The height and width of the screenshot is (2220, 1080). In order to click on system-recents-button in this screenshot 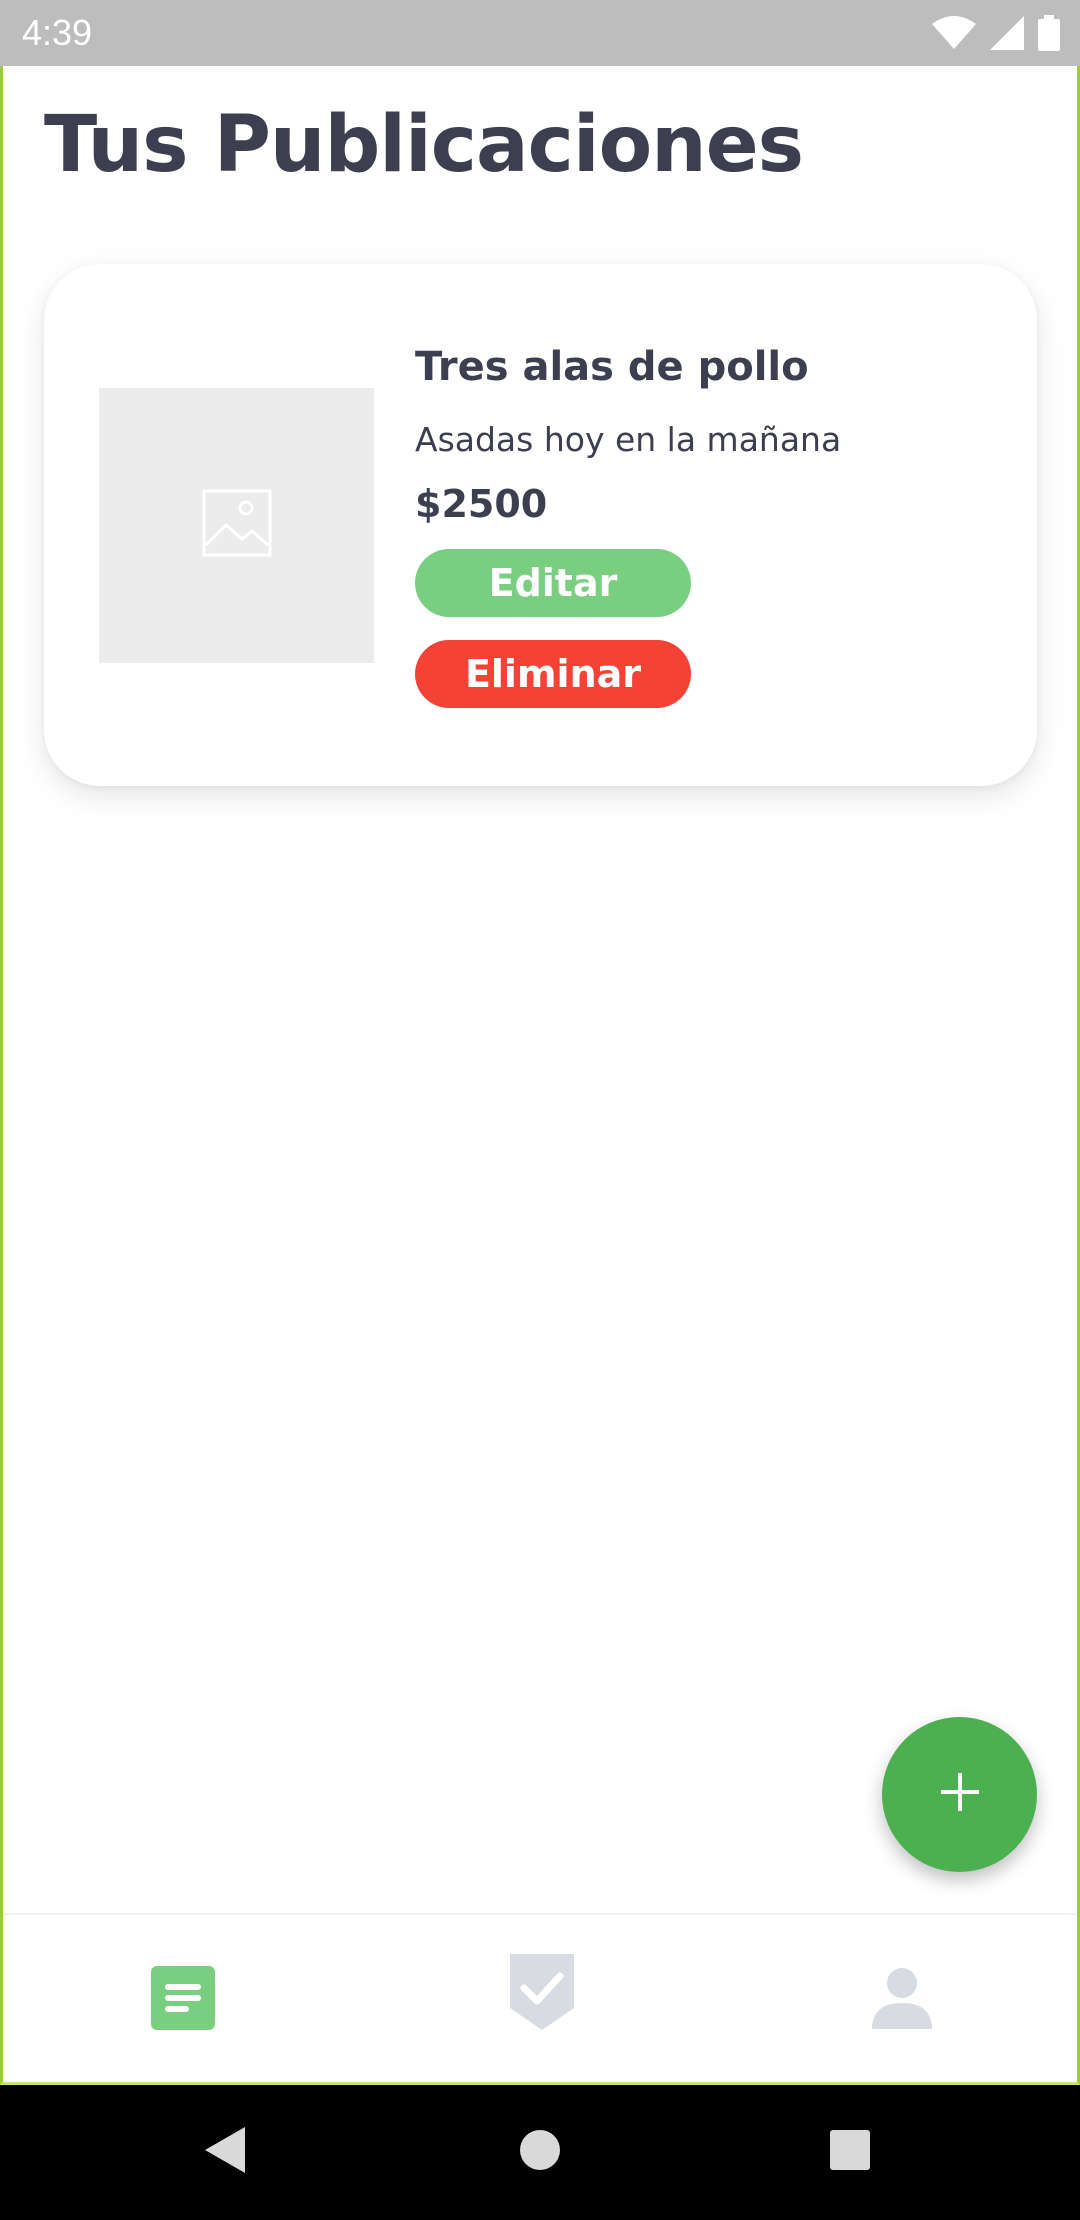, I will do `click(850, 2152)`.